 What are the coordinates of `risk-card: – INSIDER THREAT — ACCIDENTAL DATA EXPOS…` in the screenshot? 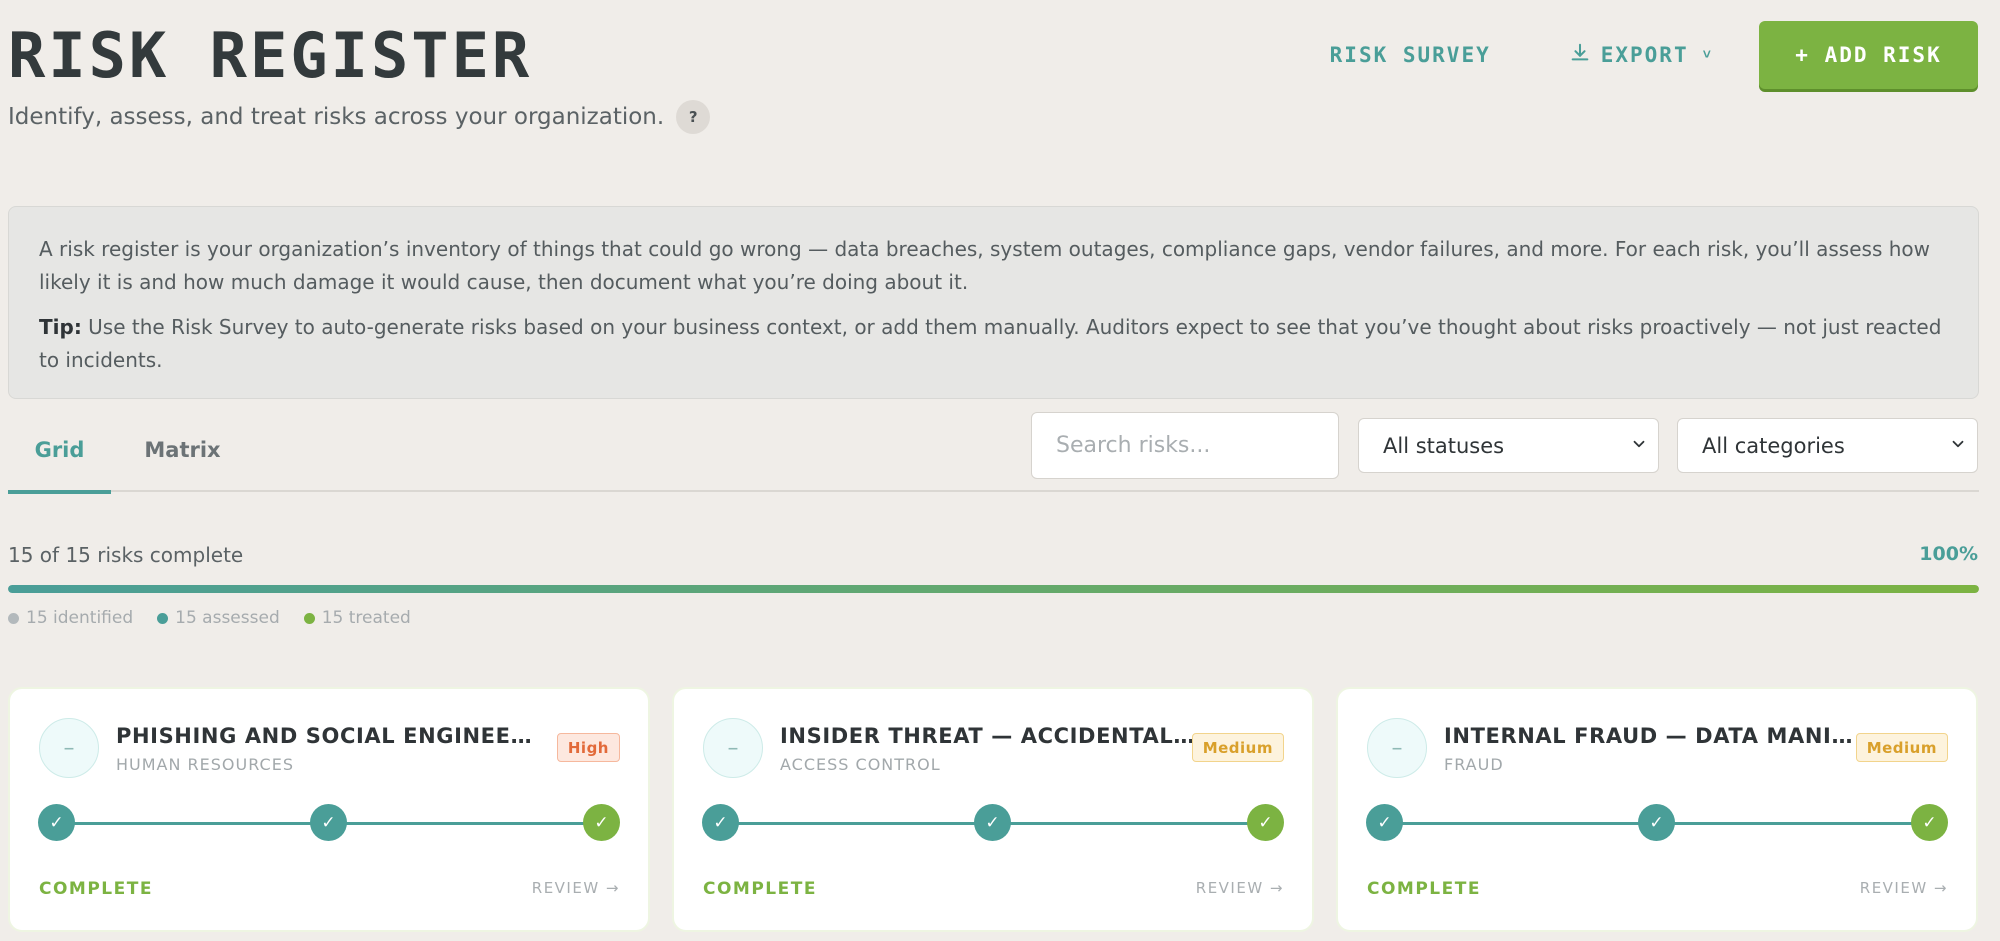 It's located at (993, 809).